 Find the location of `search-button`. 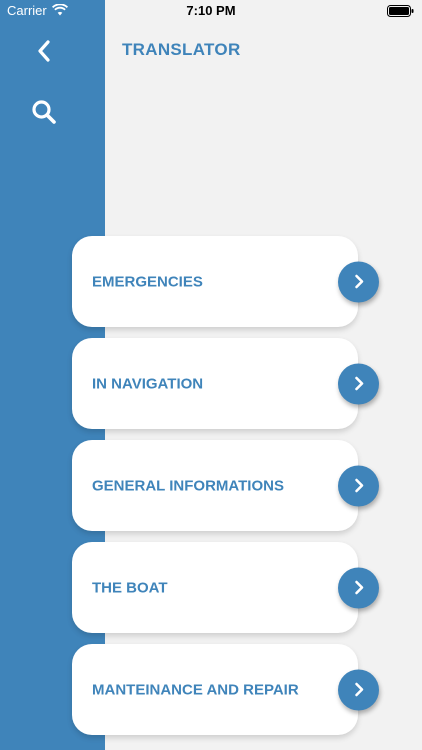

search-button is located at coordinates (44, 112).